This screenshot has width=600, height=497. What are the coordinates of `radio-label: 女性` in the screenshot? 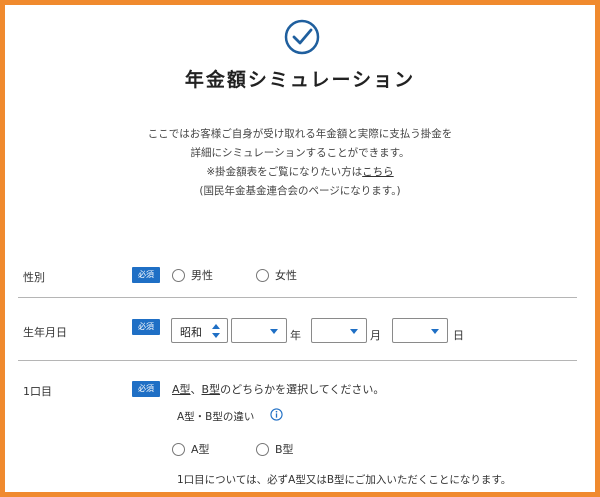 It's located at (286, 275).